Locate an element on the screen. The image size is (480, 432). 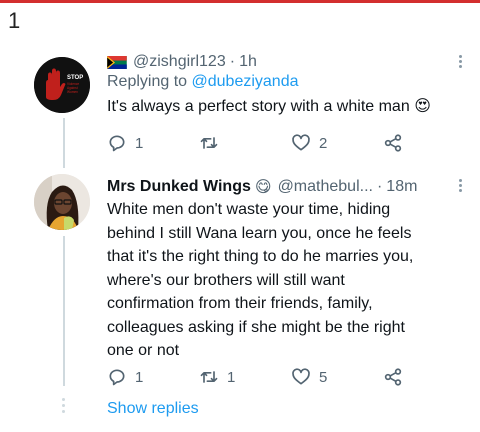
timestamp: 1h is located at coordinates (248, 62).